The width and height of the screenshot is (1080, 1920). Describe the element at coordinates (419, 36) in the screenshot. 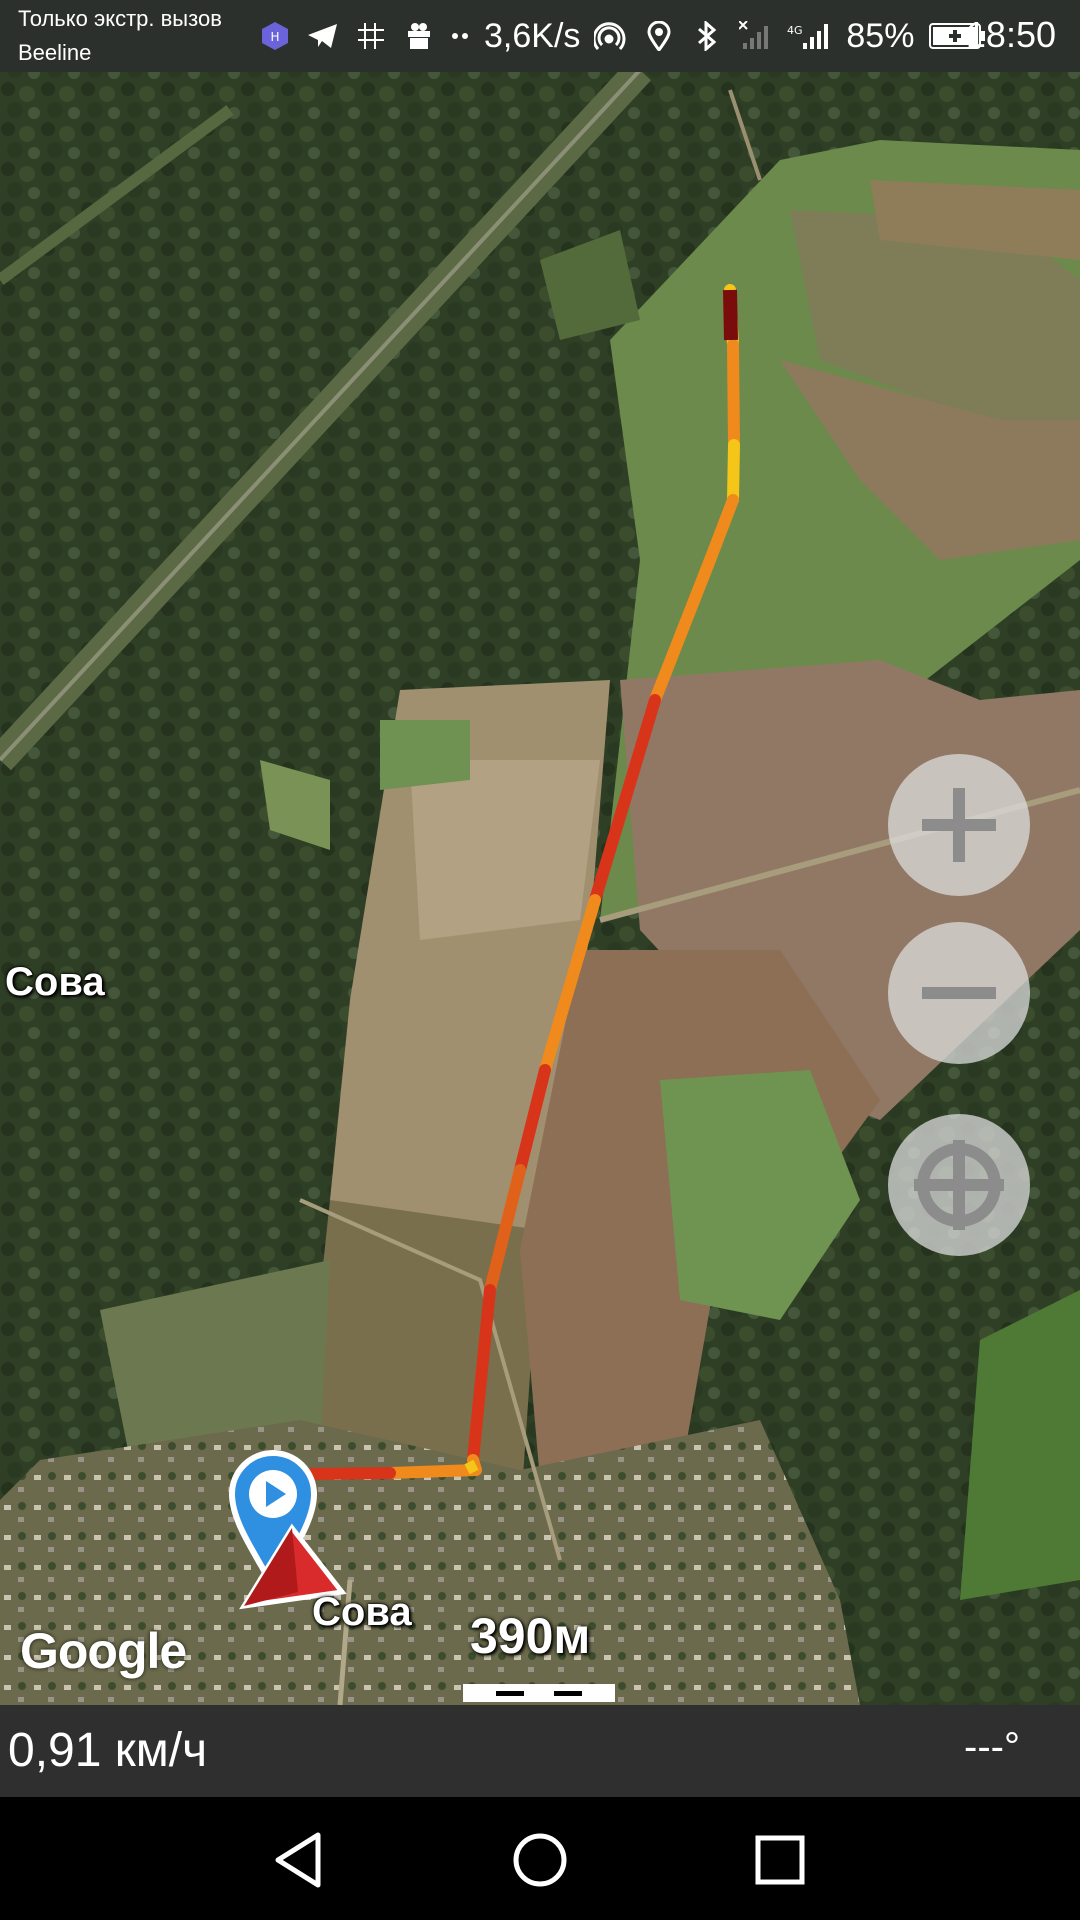

I see `gift-icon` at that location.